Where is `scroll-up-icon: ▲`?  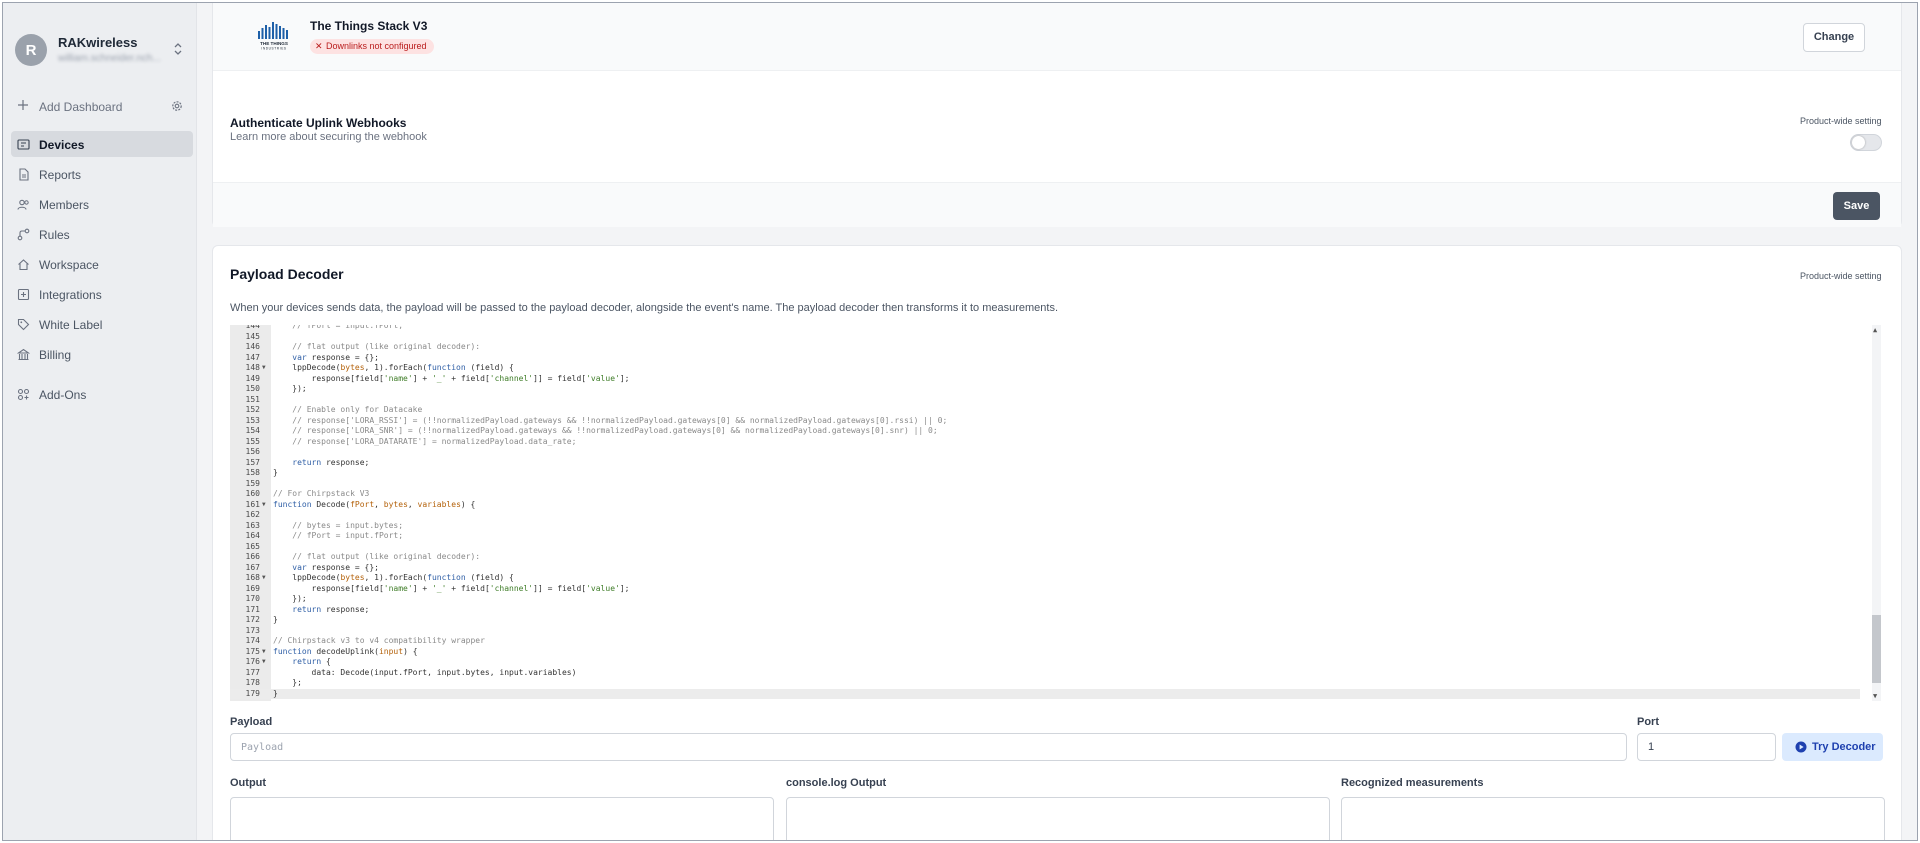
scroll-up-icon: ▲ is located at coordinates (1875, 330).